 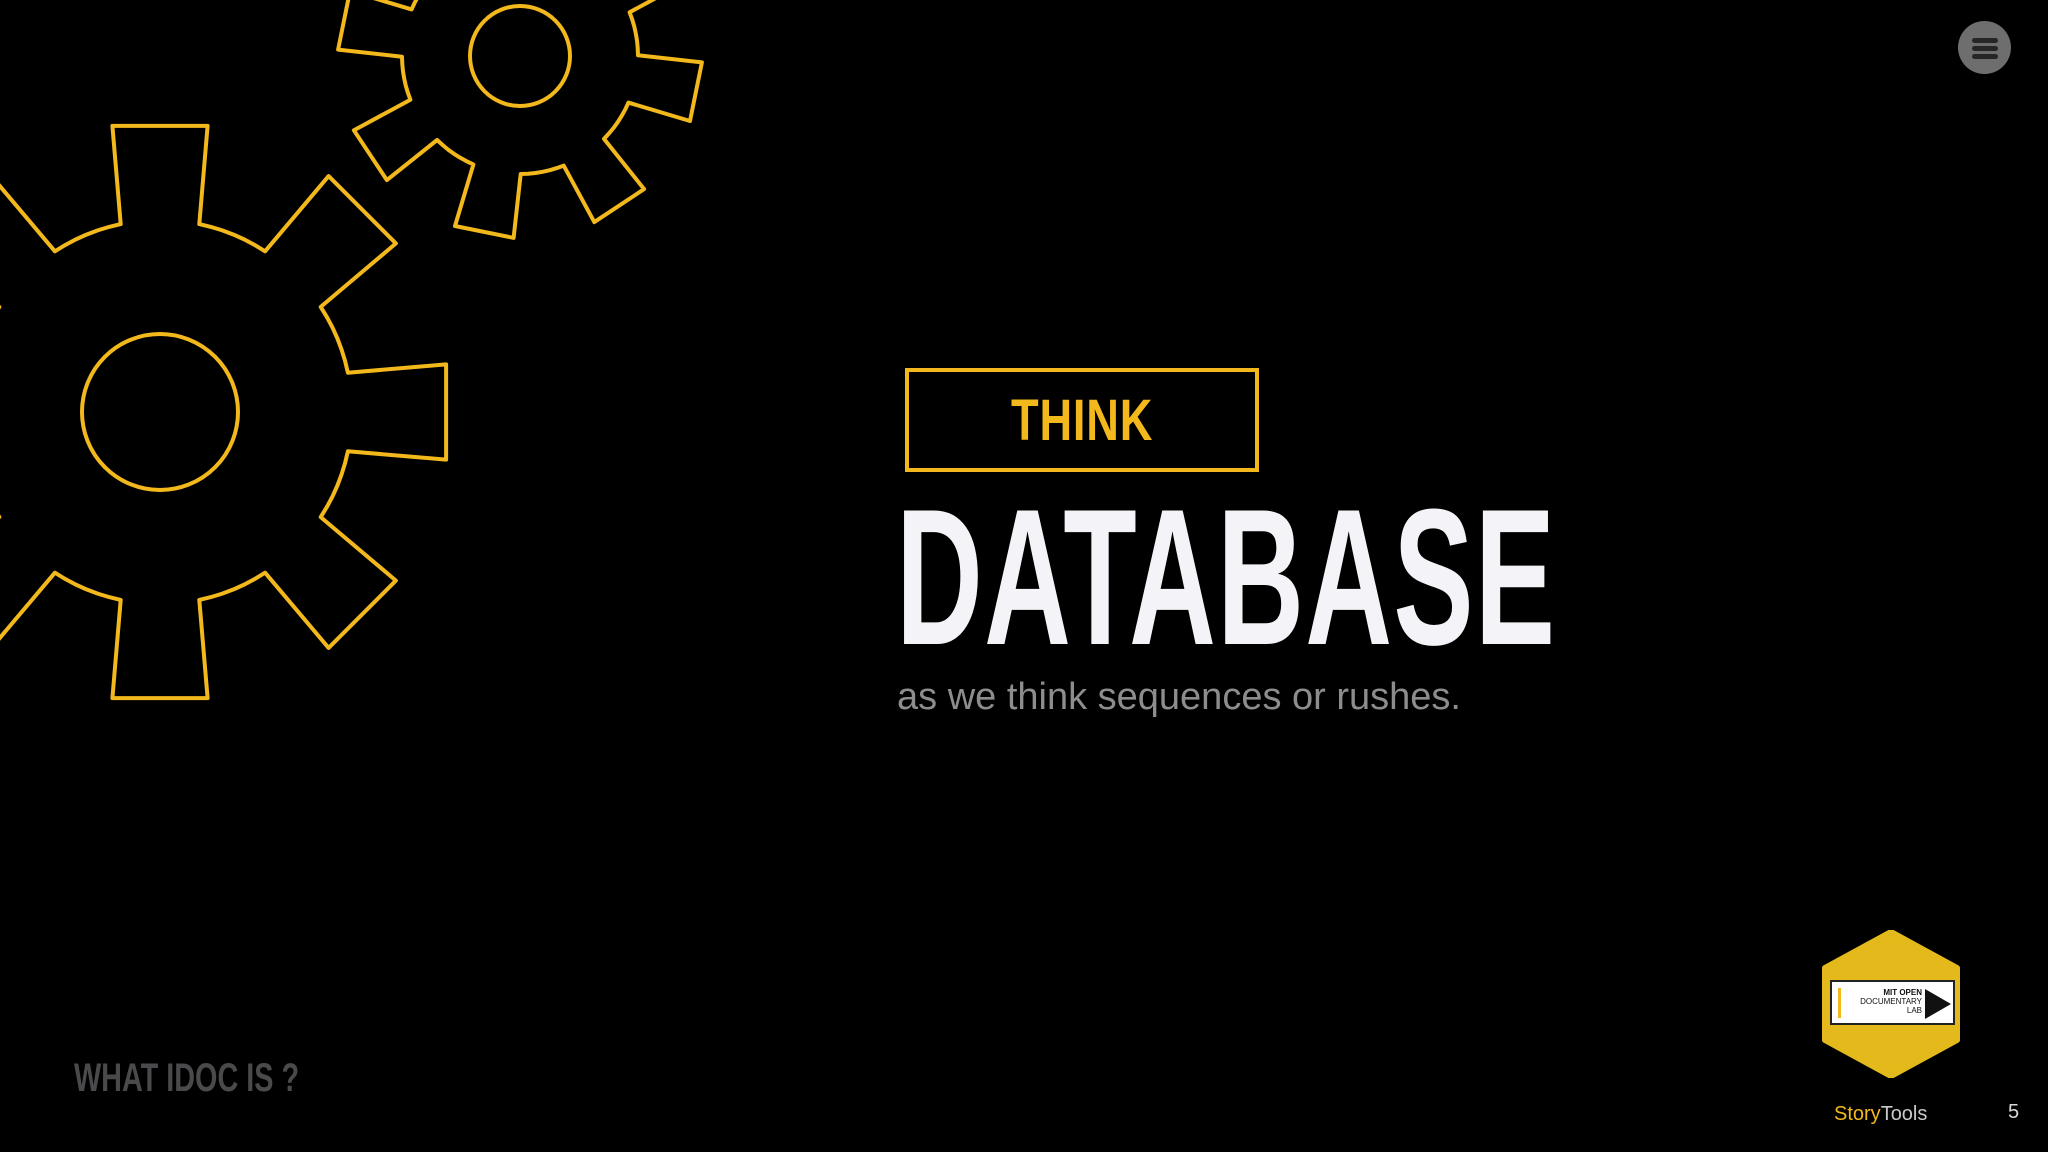 I want to click on menu-button, so click(x=1984, y=47).